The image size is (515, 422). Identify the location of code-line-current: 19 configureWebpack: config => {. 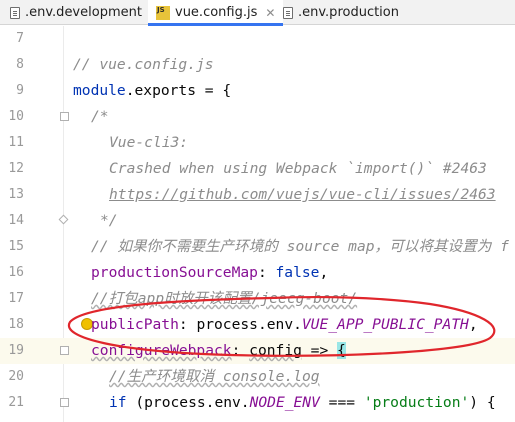
(257, 351).